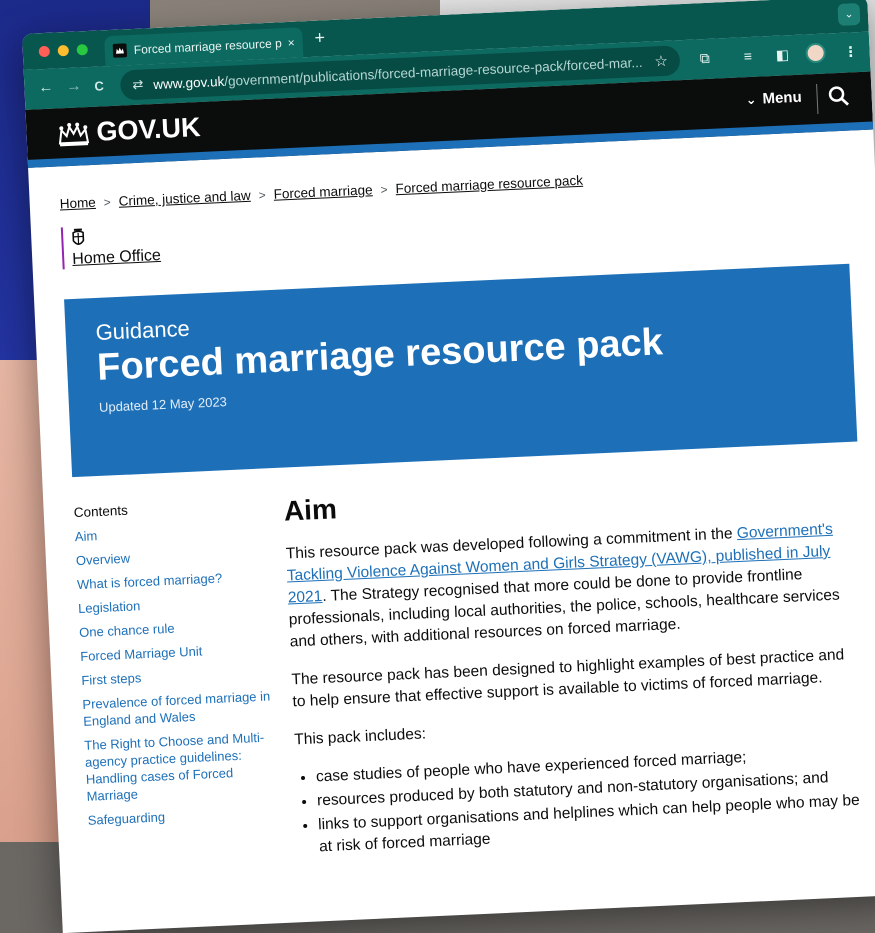 The image size is (875, 933). I want to click on tab-title: Forced marriage resource pac, so click(208, 46).